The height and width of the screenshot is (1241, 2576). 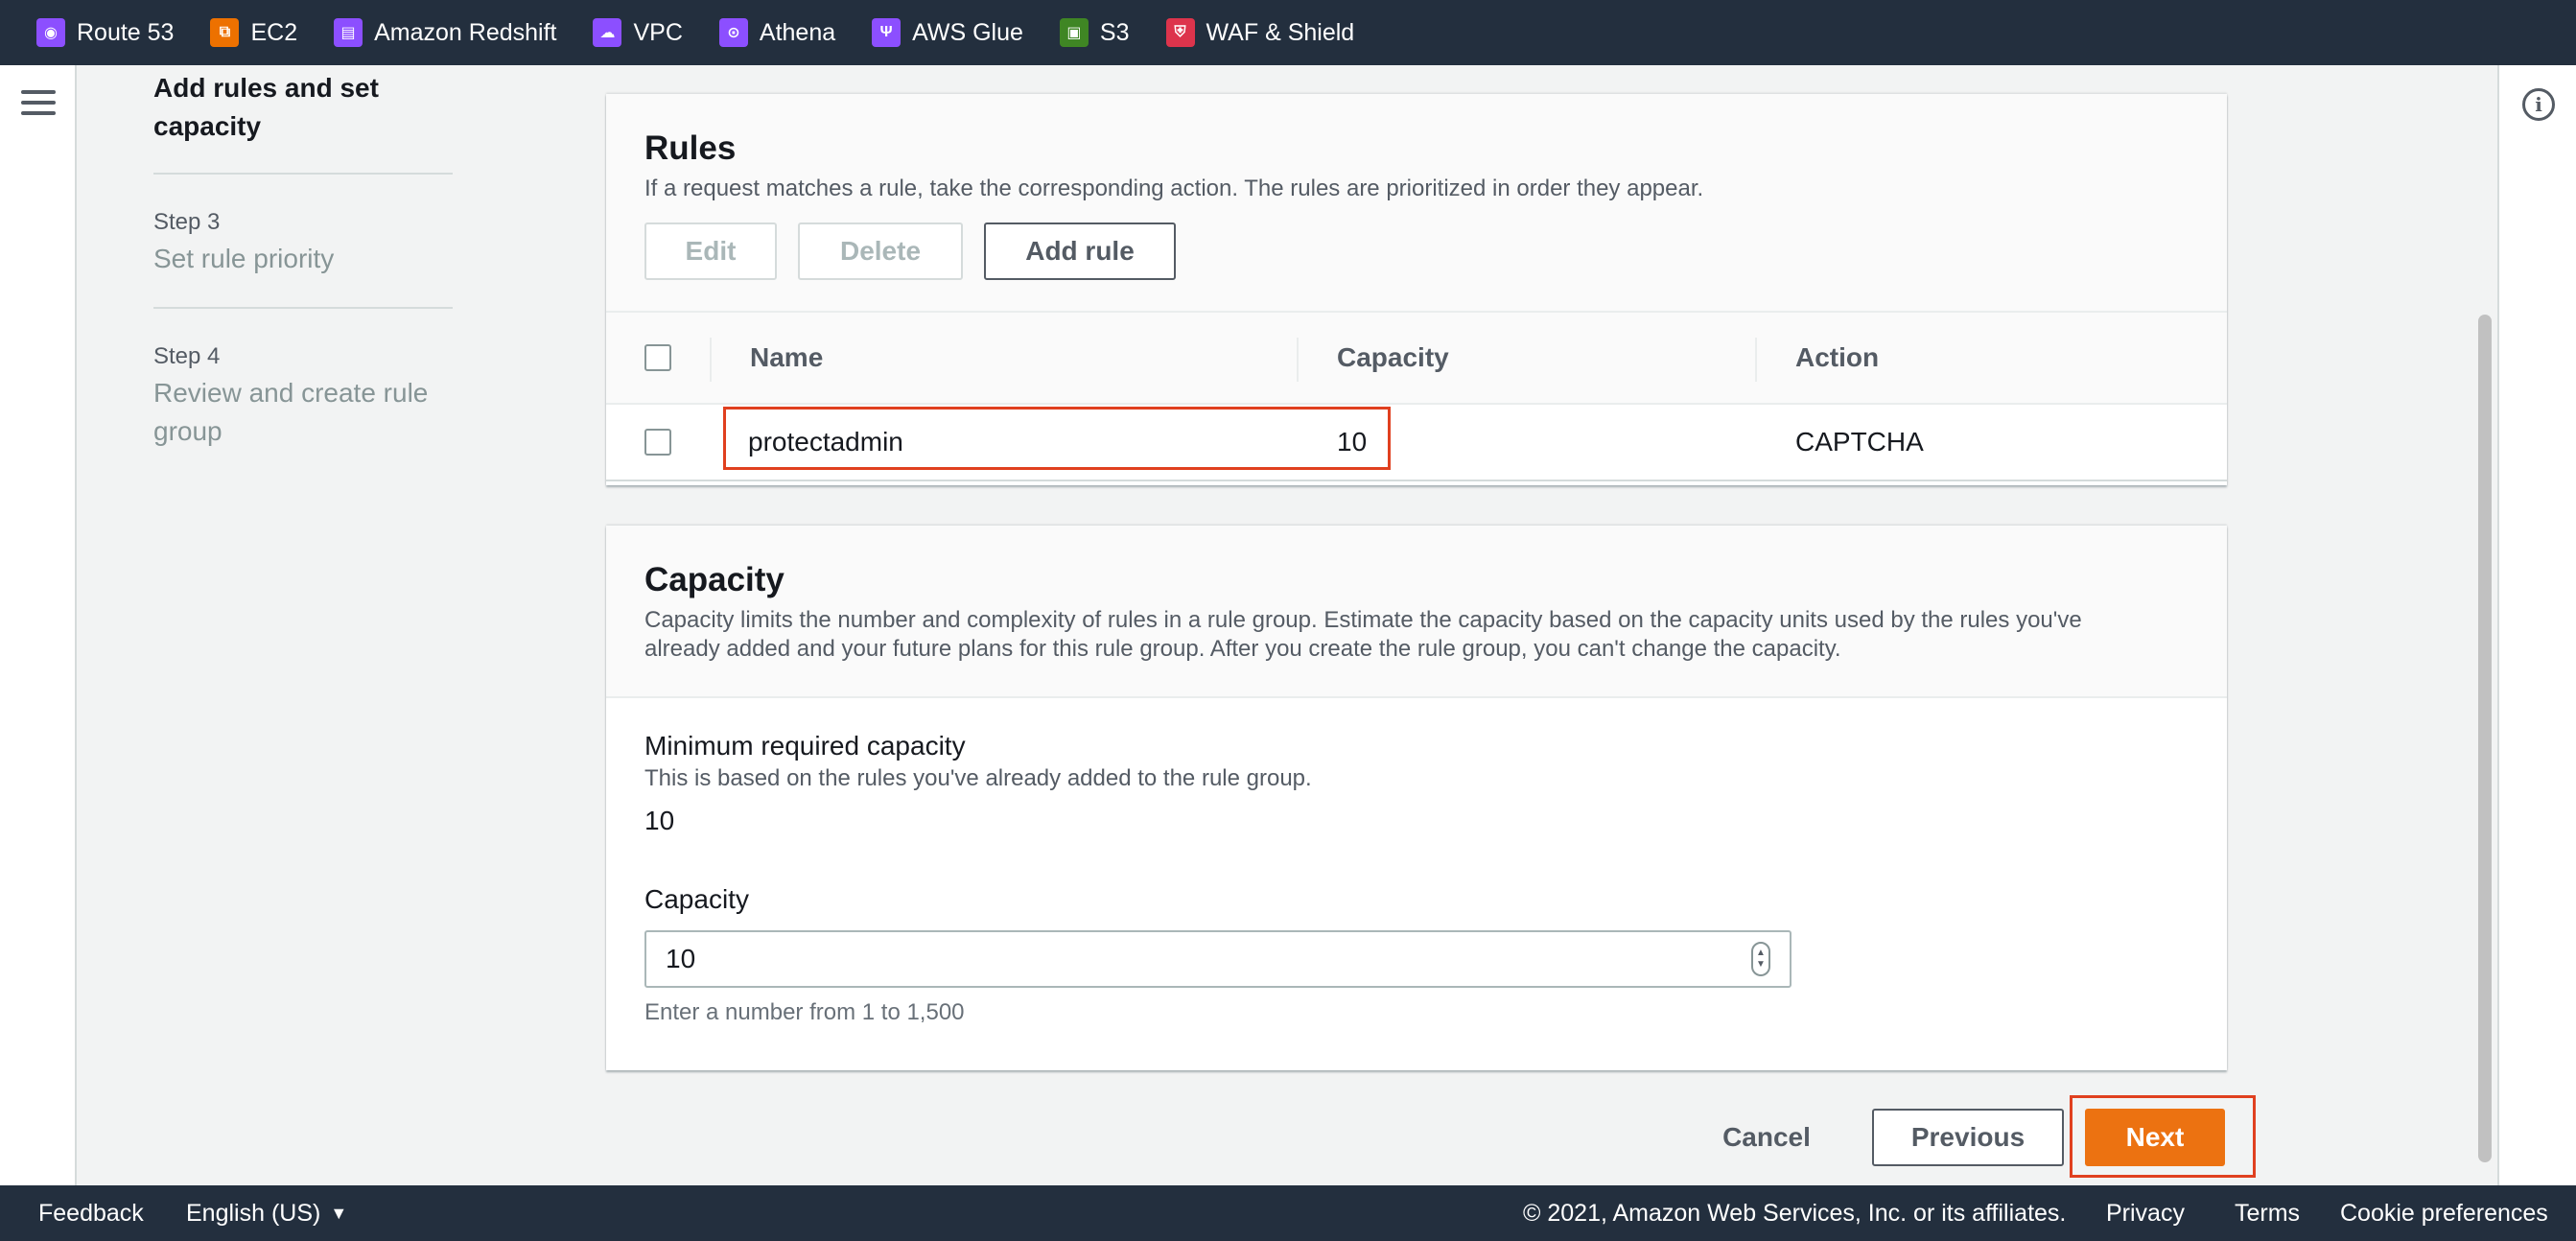 I want to click on capacity-input, so click(x=1217, y=959).